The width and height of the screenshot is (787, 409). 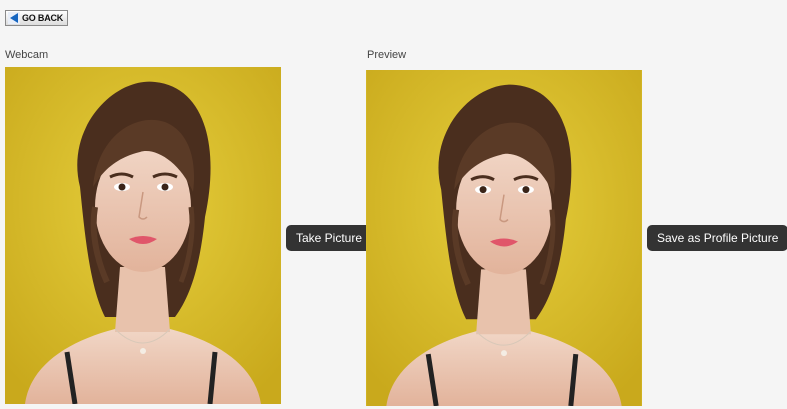 I want to click on webcam-label: Webcam, so click(x=27, y=55).